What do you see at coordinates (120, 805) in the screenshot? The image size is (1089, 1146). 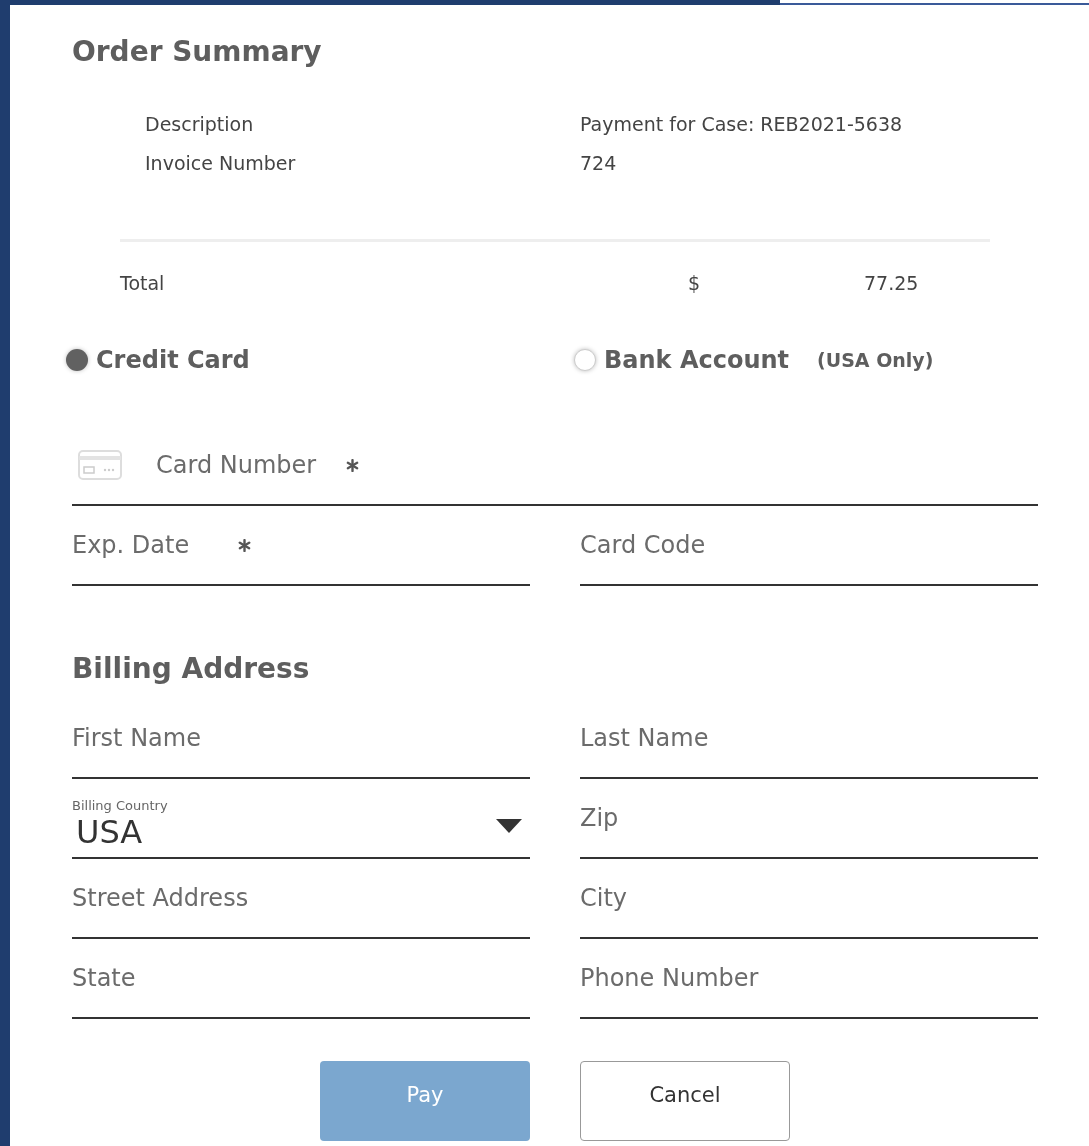 I see `field-label: Billing Country` at bounding box center [120, 805].